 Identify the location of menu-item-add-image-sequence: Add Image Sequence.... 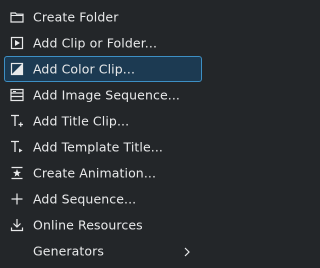
(103, 95).